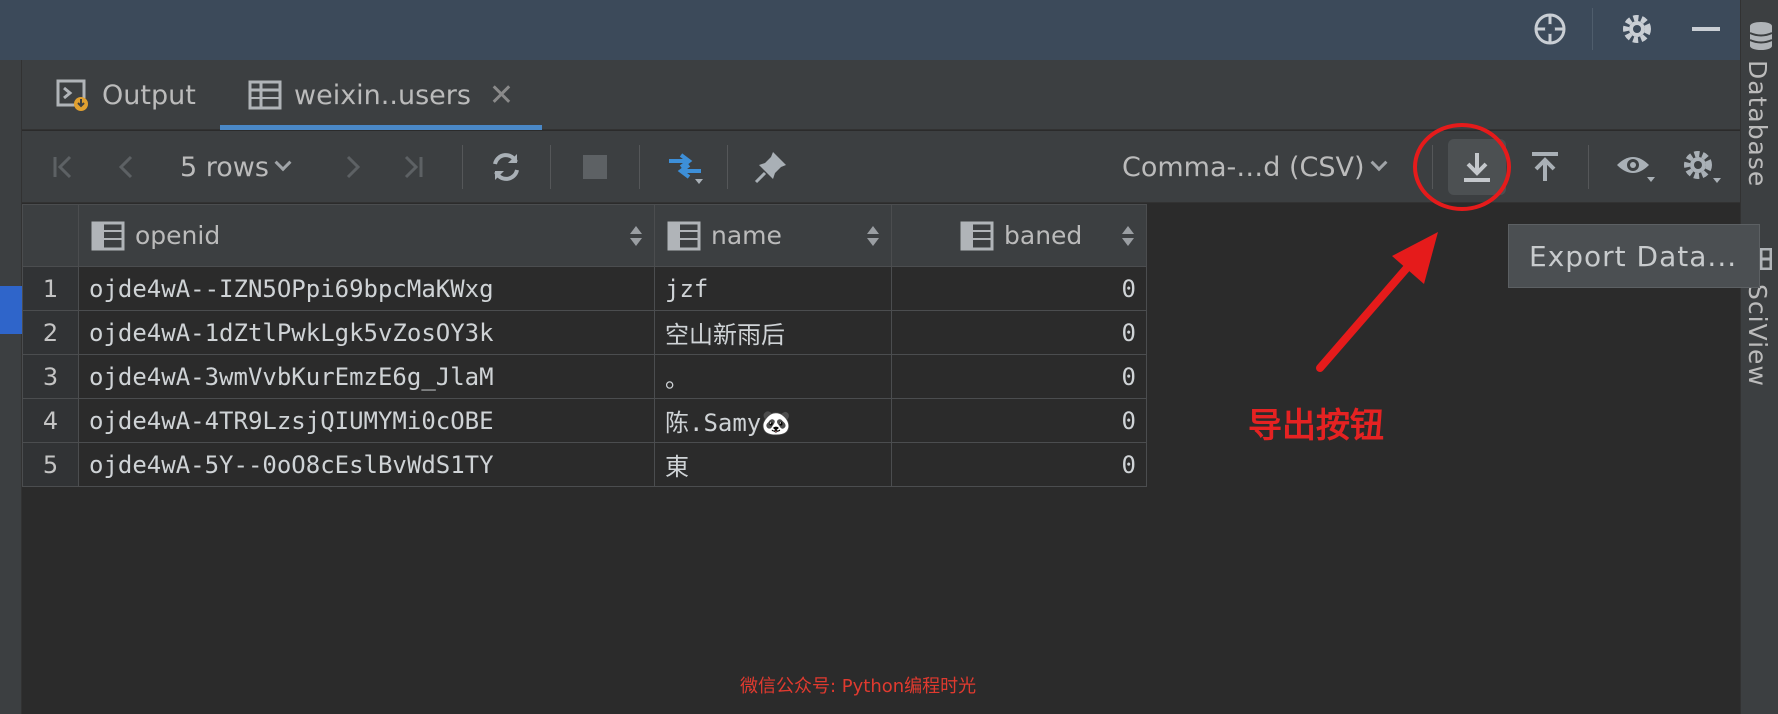 The image size is (1778, 714). I want to click on watermark-text: 微信公众号: Python编程时光, so click(858, 686).